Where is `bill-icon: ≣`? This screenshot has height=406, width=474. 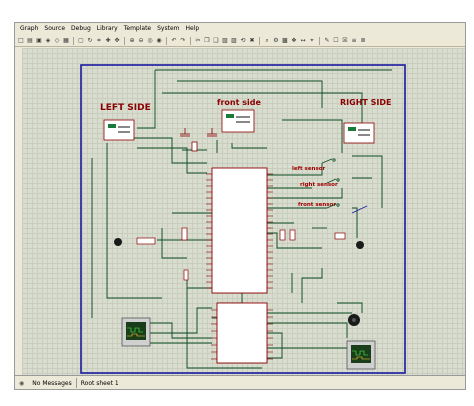 bill-icon: ≣ is located at coordinates (363, 41).